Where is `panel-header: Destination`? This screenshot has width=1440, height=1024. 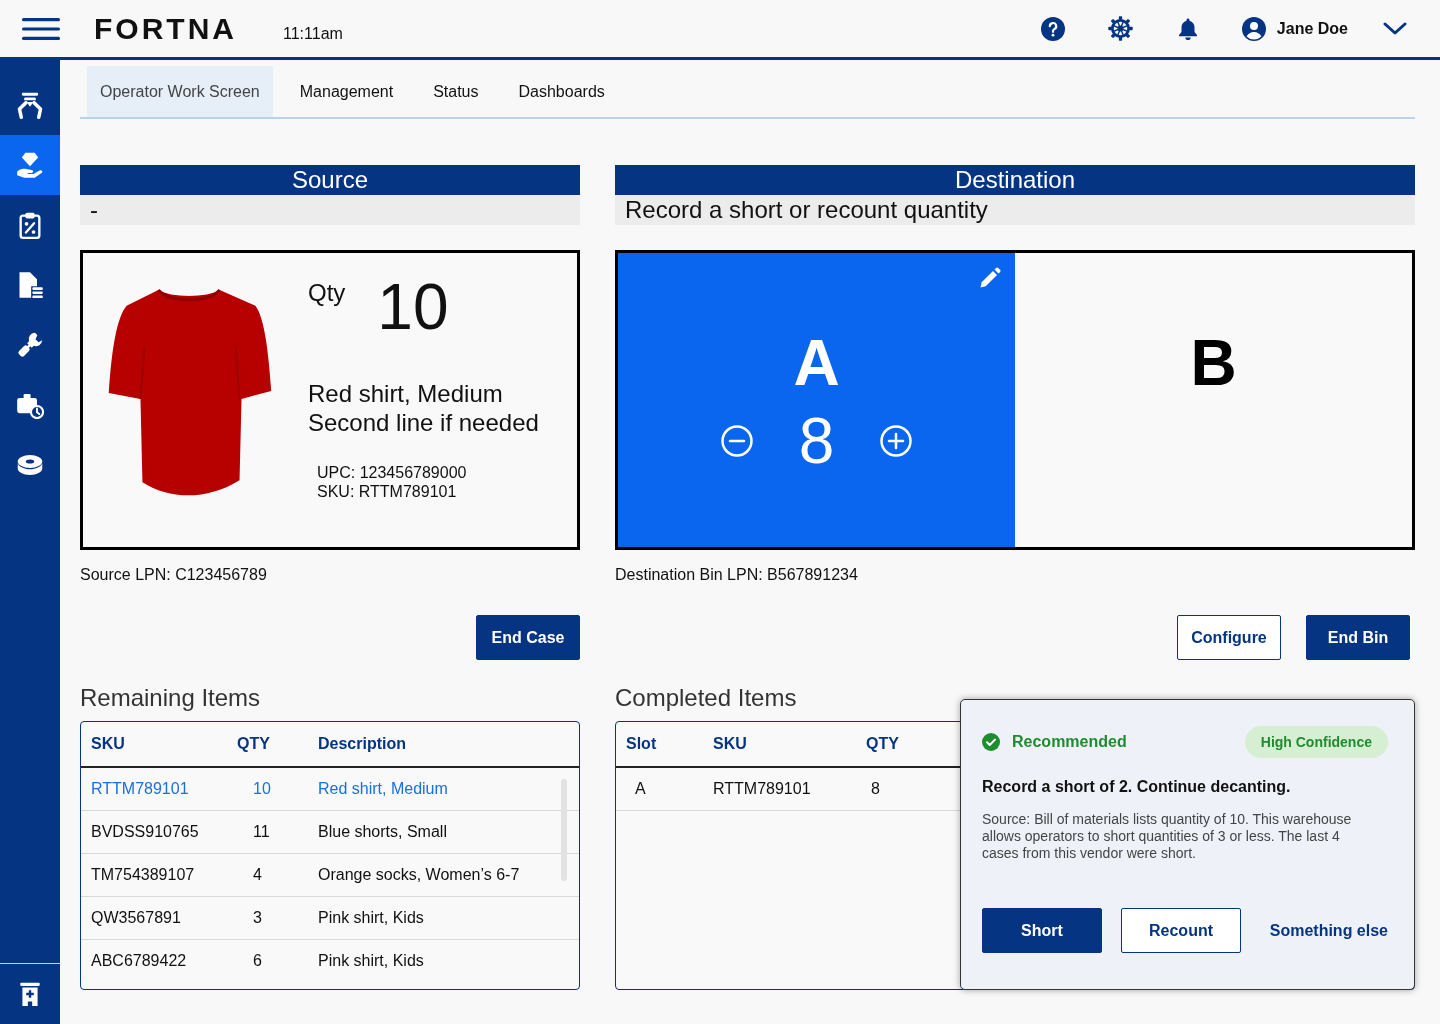
panel-header: Destination is located at coordinates (1015, 180).